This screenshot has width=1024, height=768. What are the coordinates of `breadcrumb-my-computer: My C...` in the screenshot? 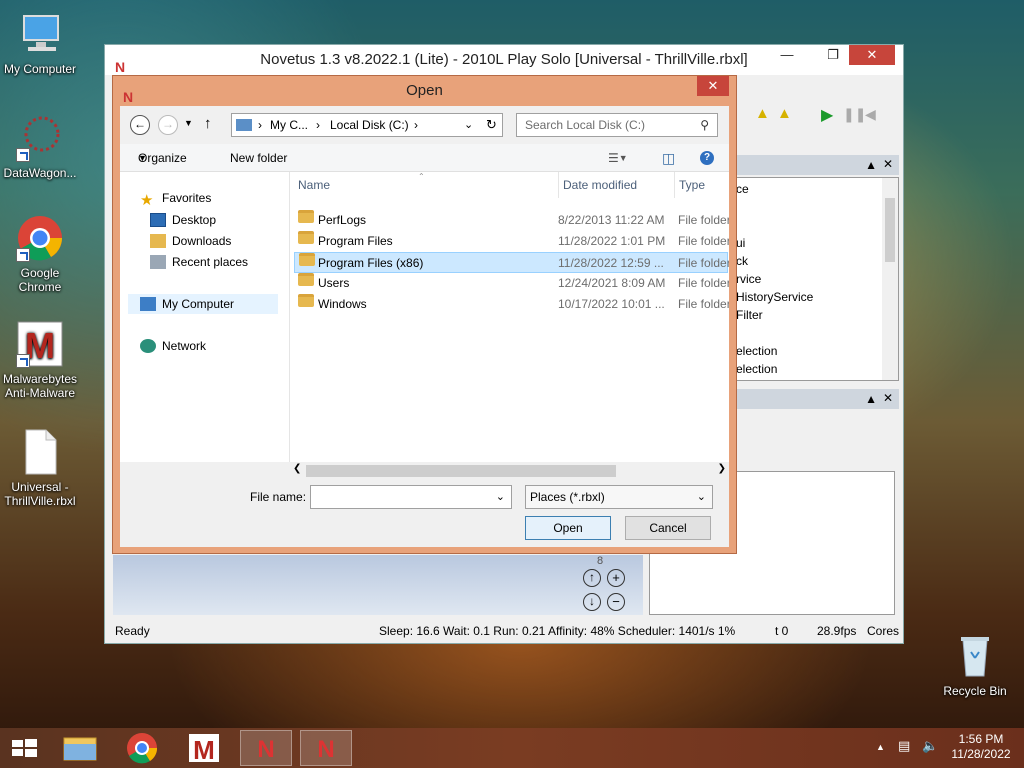 It's located at (289, 125).